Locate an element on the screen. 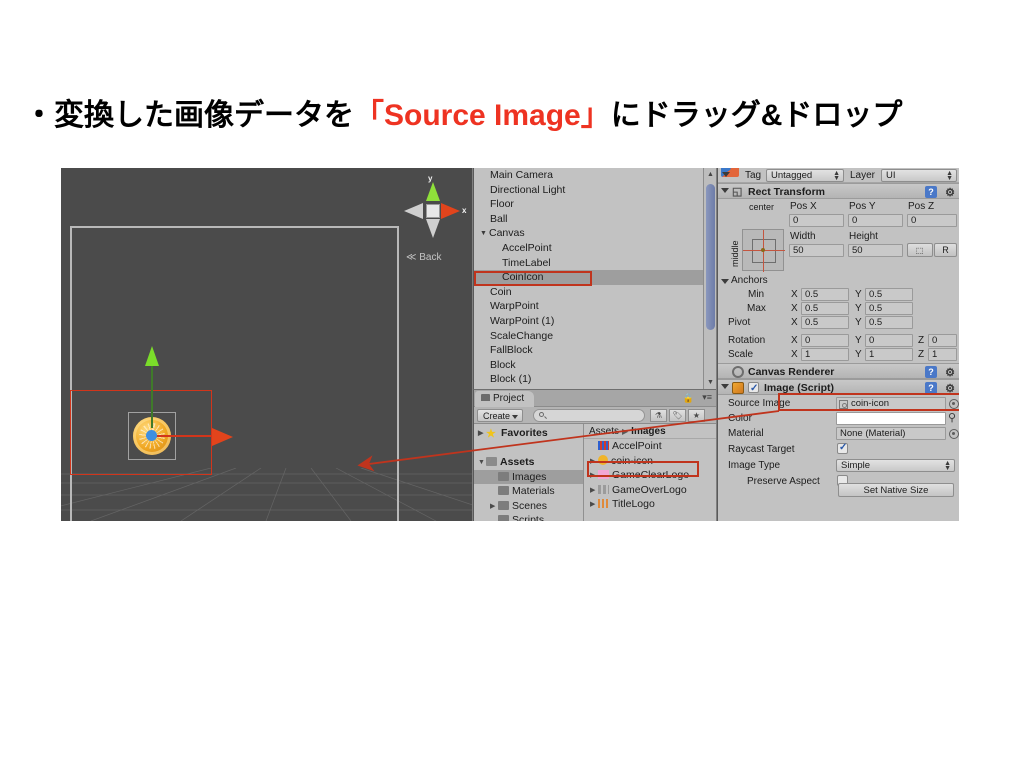 Image resolution: width=1024 pixels, height=768 pixels. anchor-max-x-field: 0.5 is located at coordinates (825, 308).